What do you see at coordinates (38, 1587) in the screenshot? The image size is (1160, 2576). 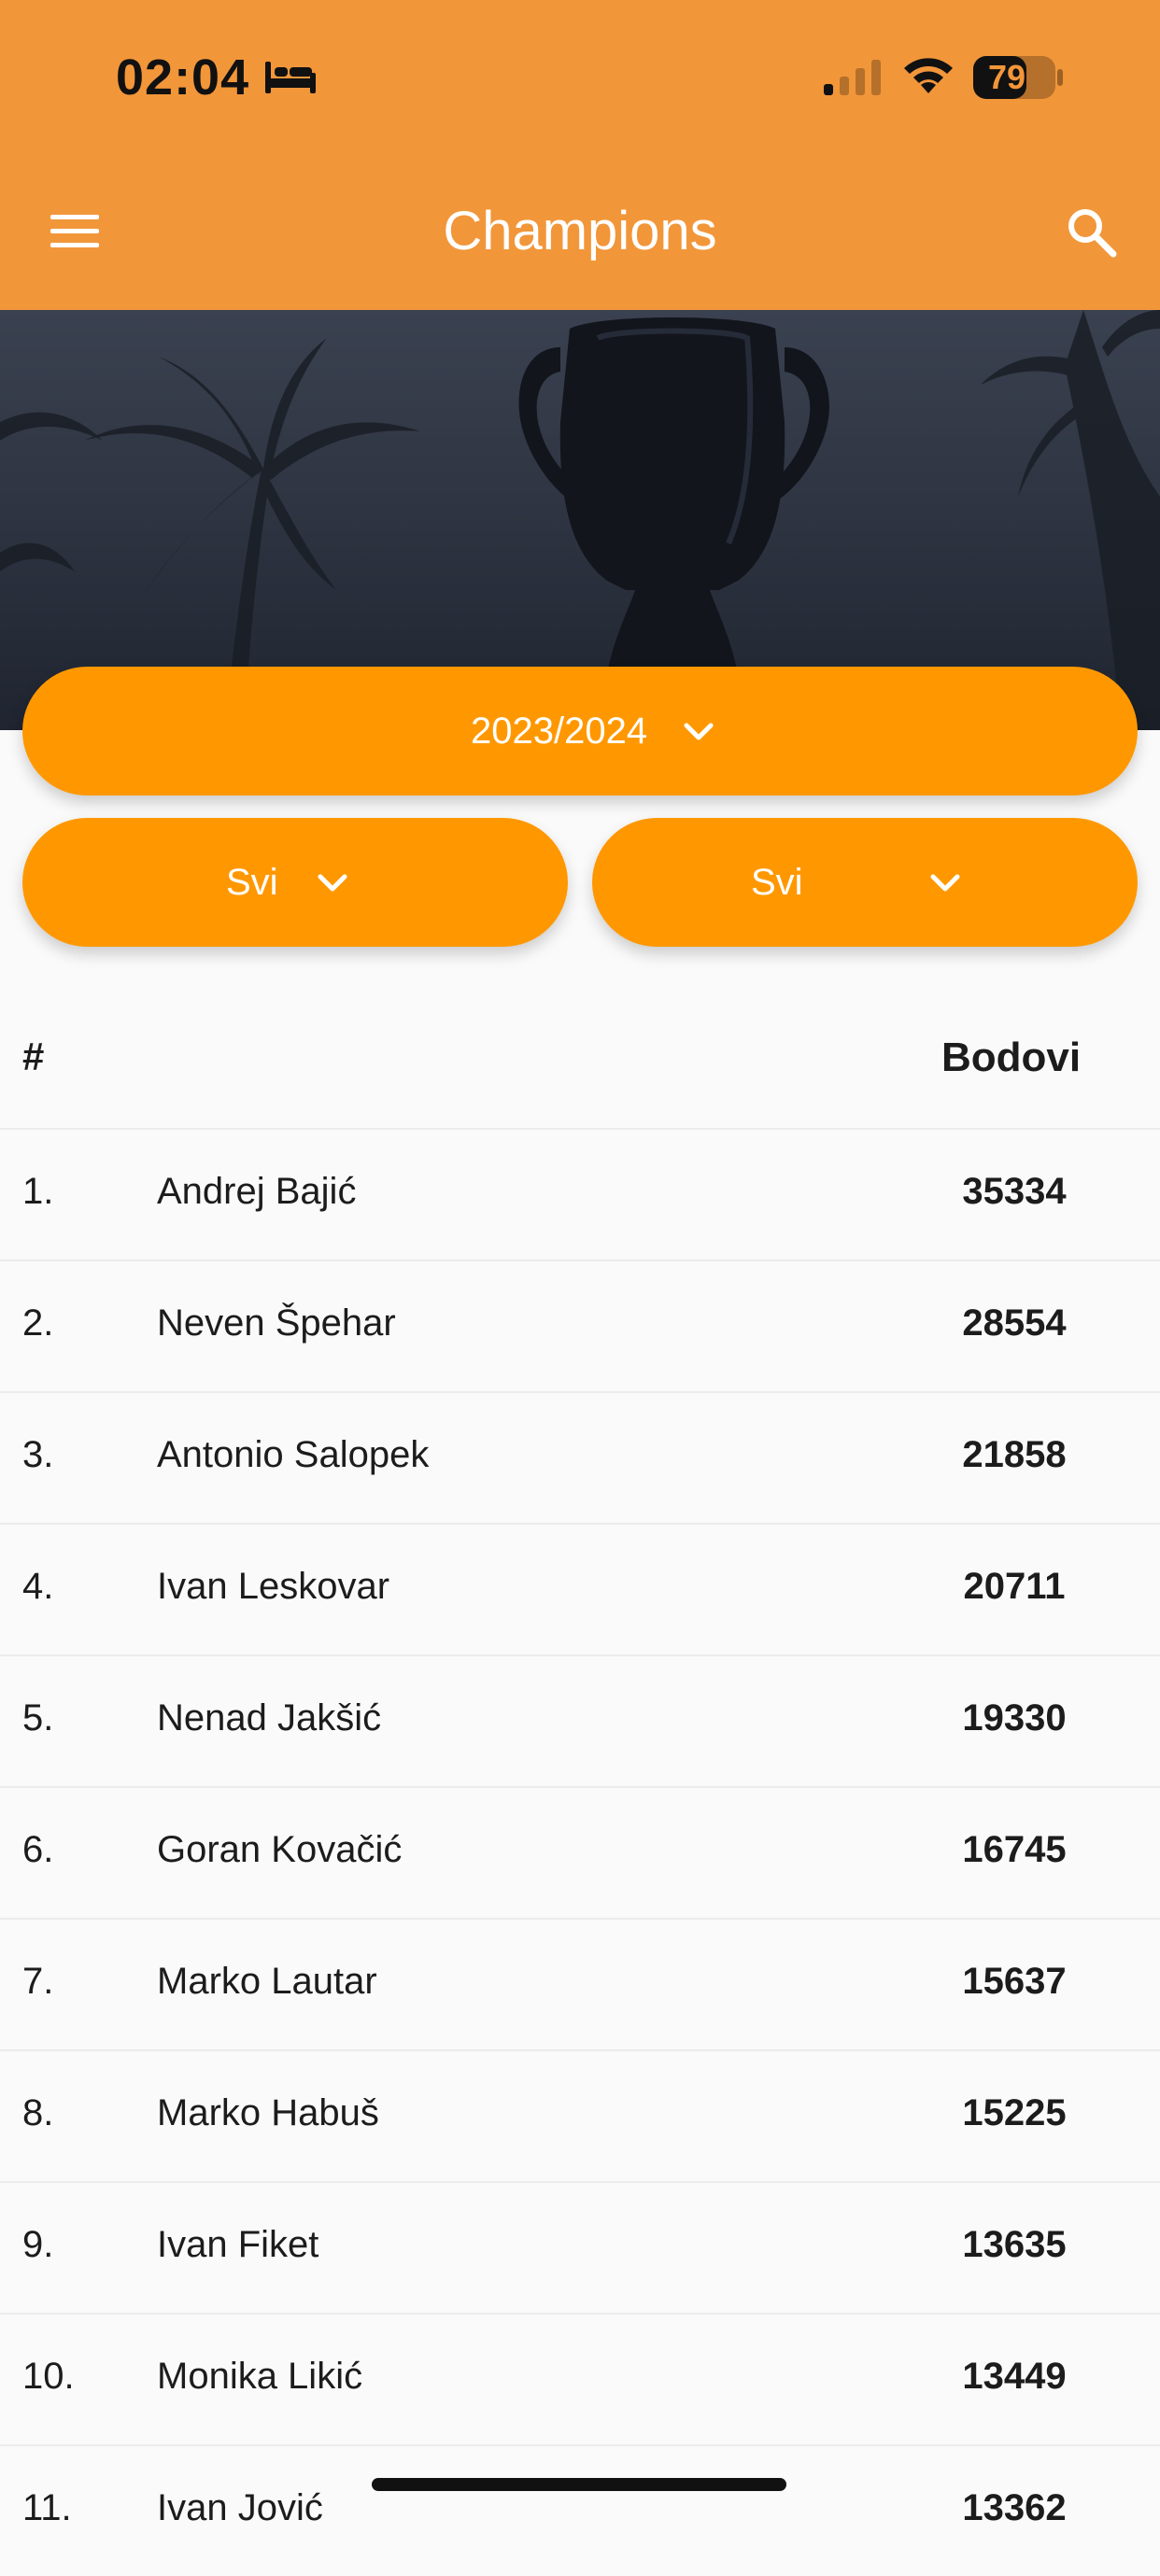 I see `rank-cell: 4.` at bounding box center [38, 1587].